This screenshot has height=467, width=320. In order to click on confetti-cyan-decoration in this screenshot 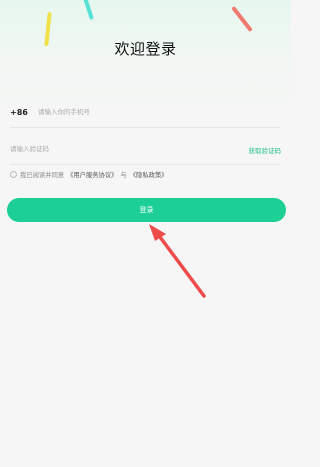, I will do `click(88, 10)`.